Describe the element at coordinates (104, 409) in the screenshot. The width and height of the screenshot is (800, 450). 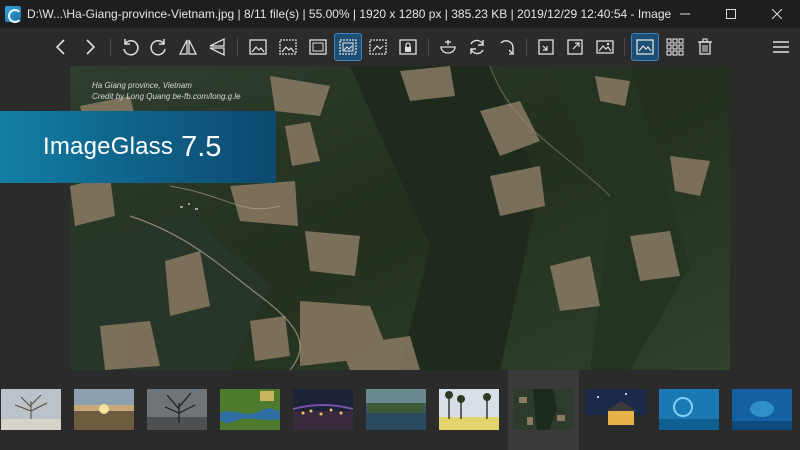
I see `thumb-lake-sunset` at that location.